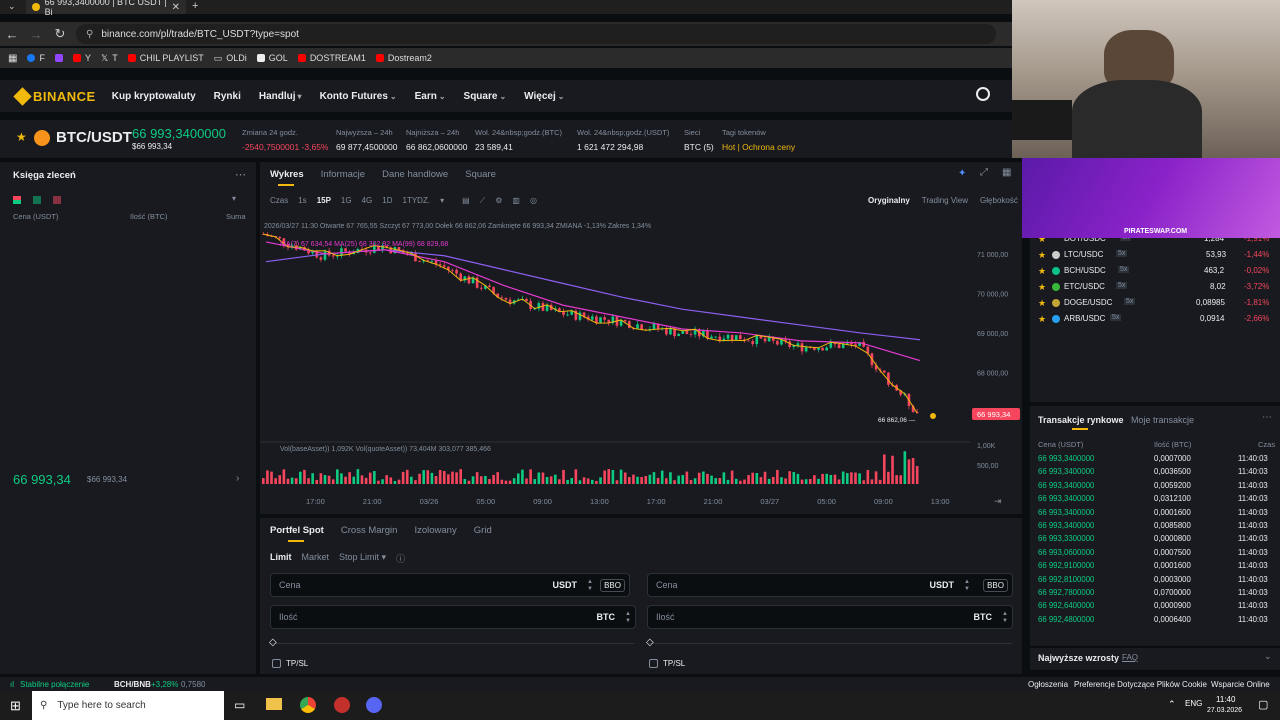  What do you see at coordinates (483, 201) in the screenshot?
I see `draw-icon: ⟋` at bounding box center [483, 201].